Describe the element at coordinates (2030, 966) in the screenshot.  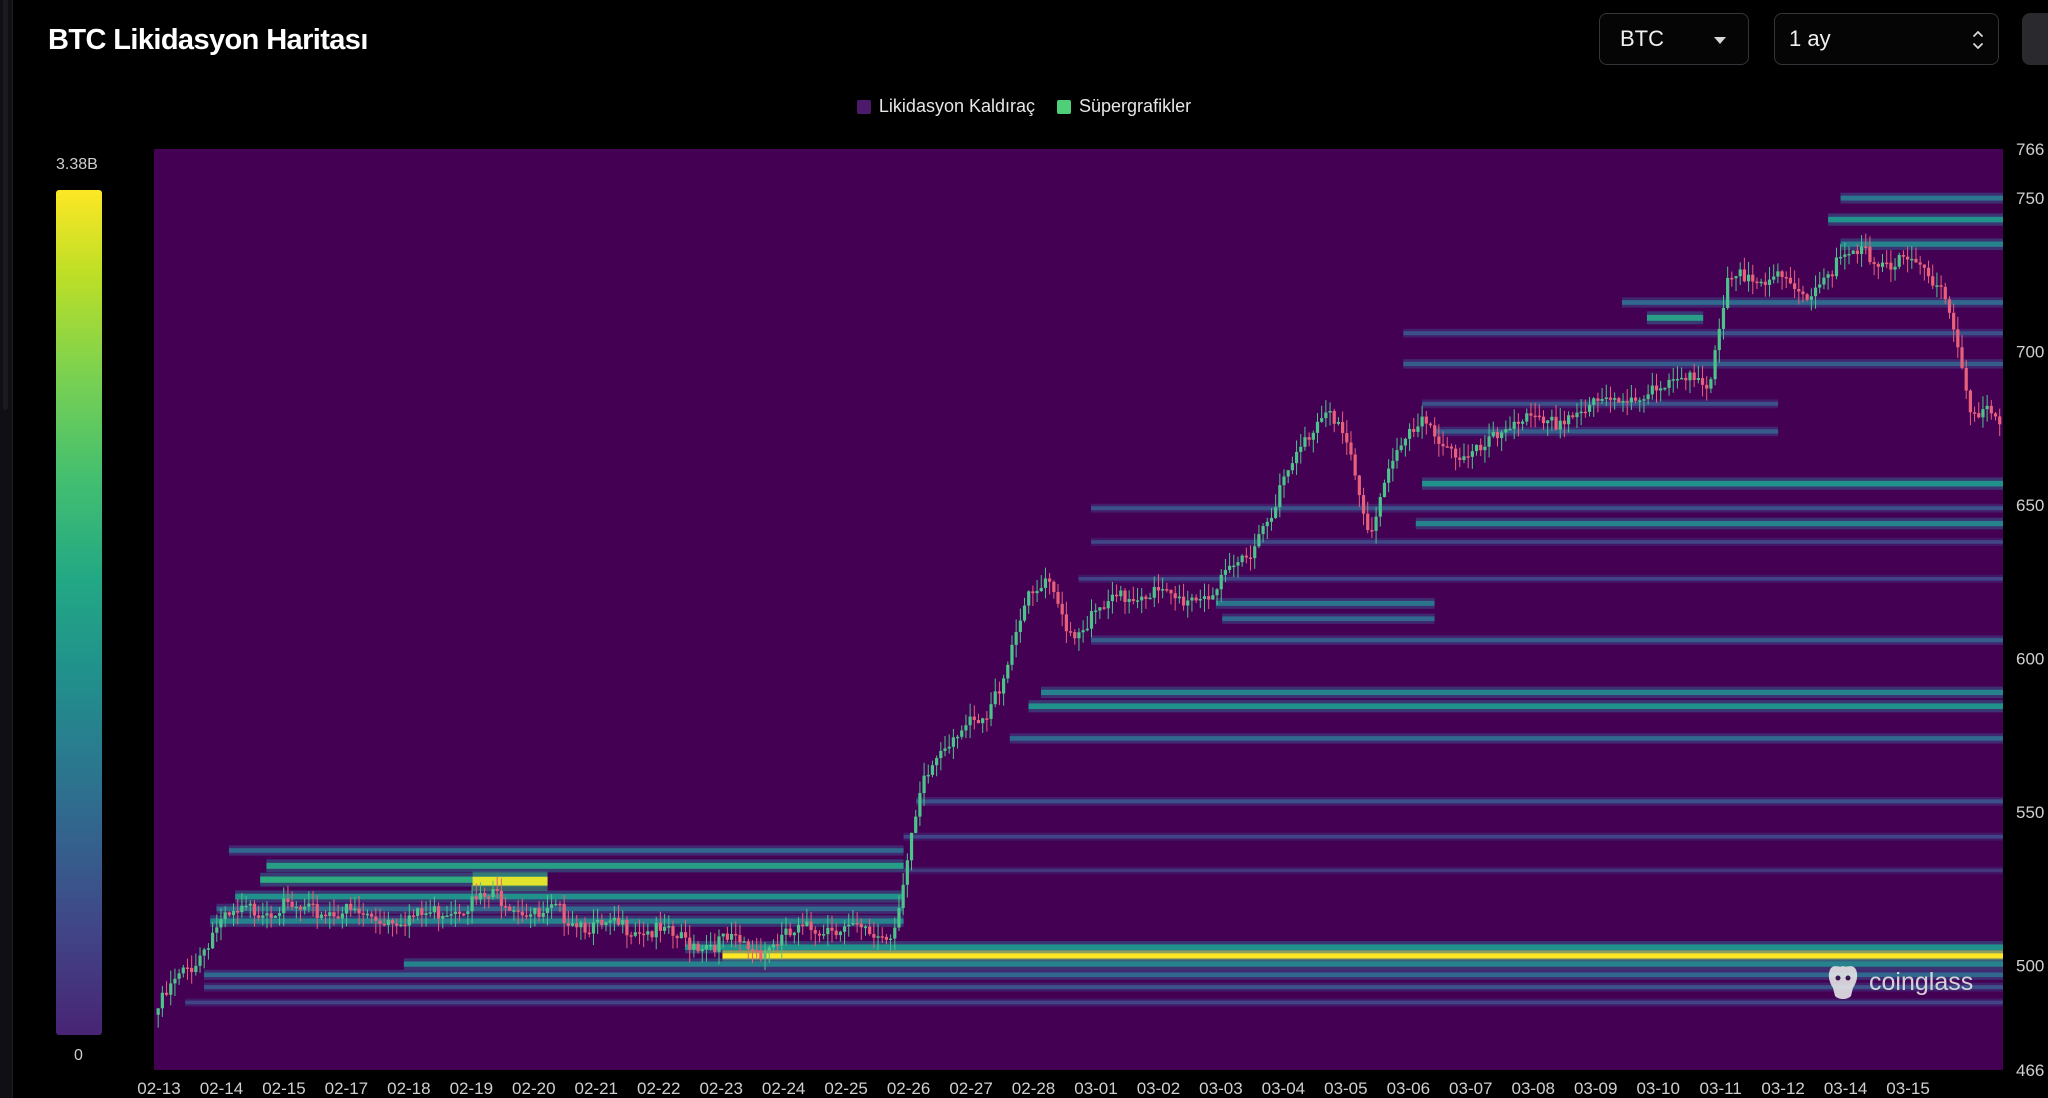
I see `y-tick-label: 500` at that location.